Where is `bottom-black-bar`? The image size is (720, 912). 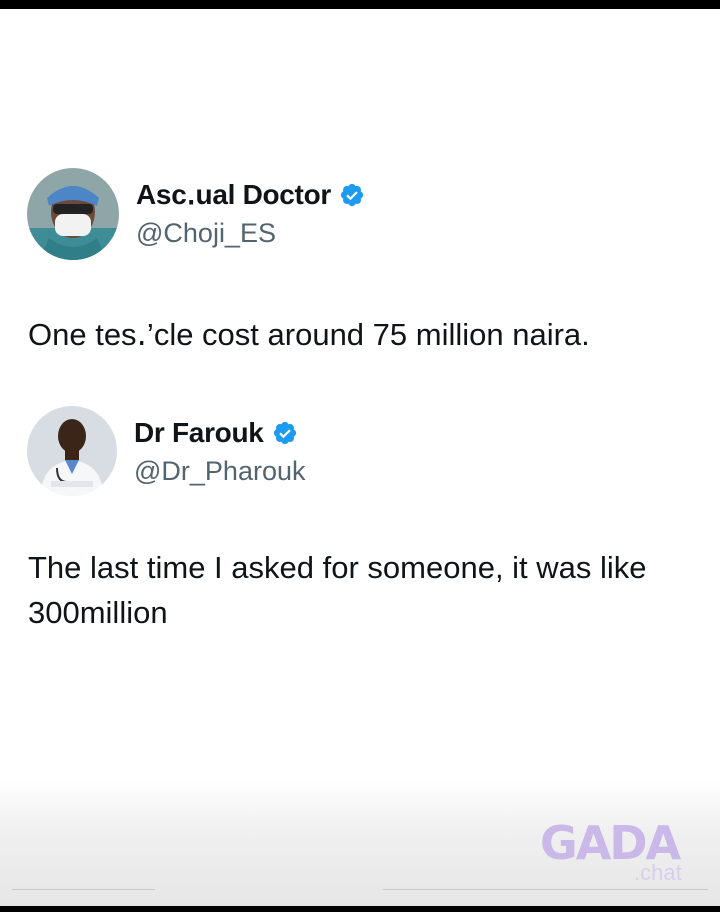 bottom-black-bar is located at coordinates (360, 909).